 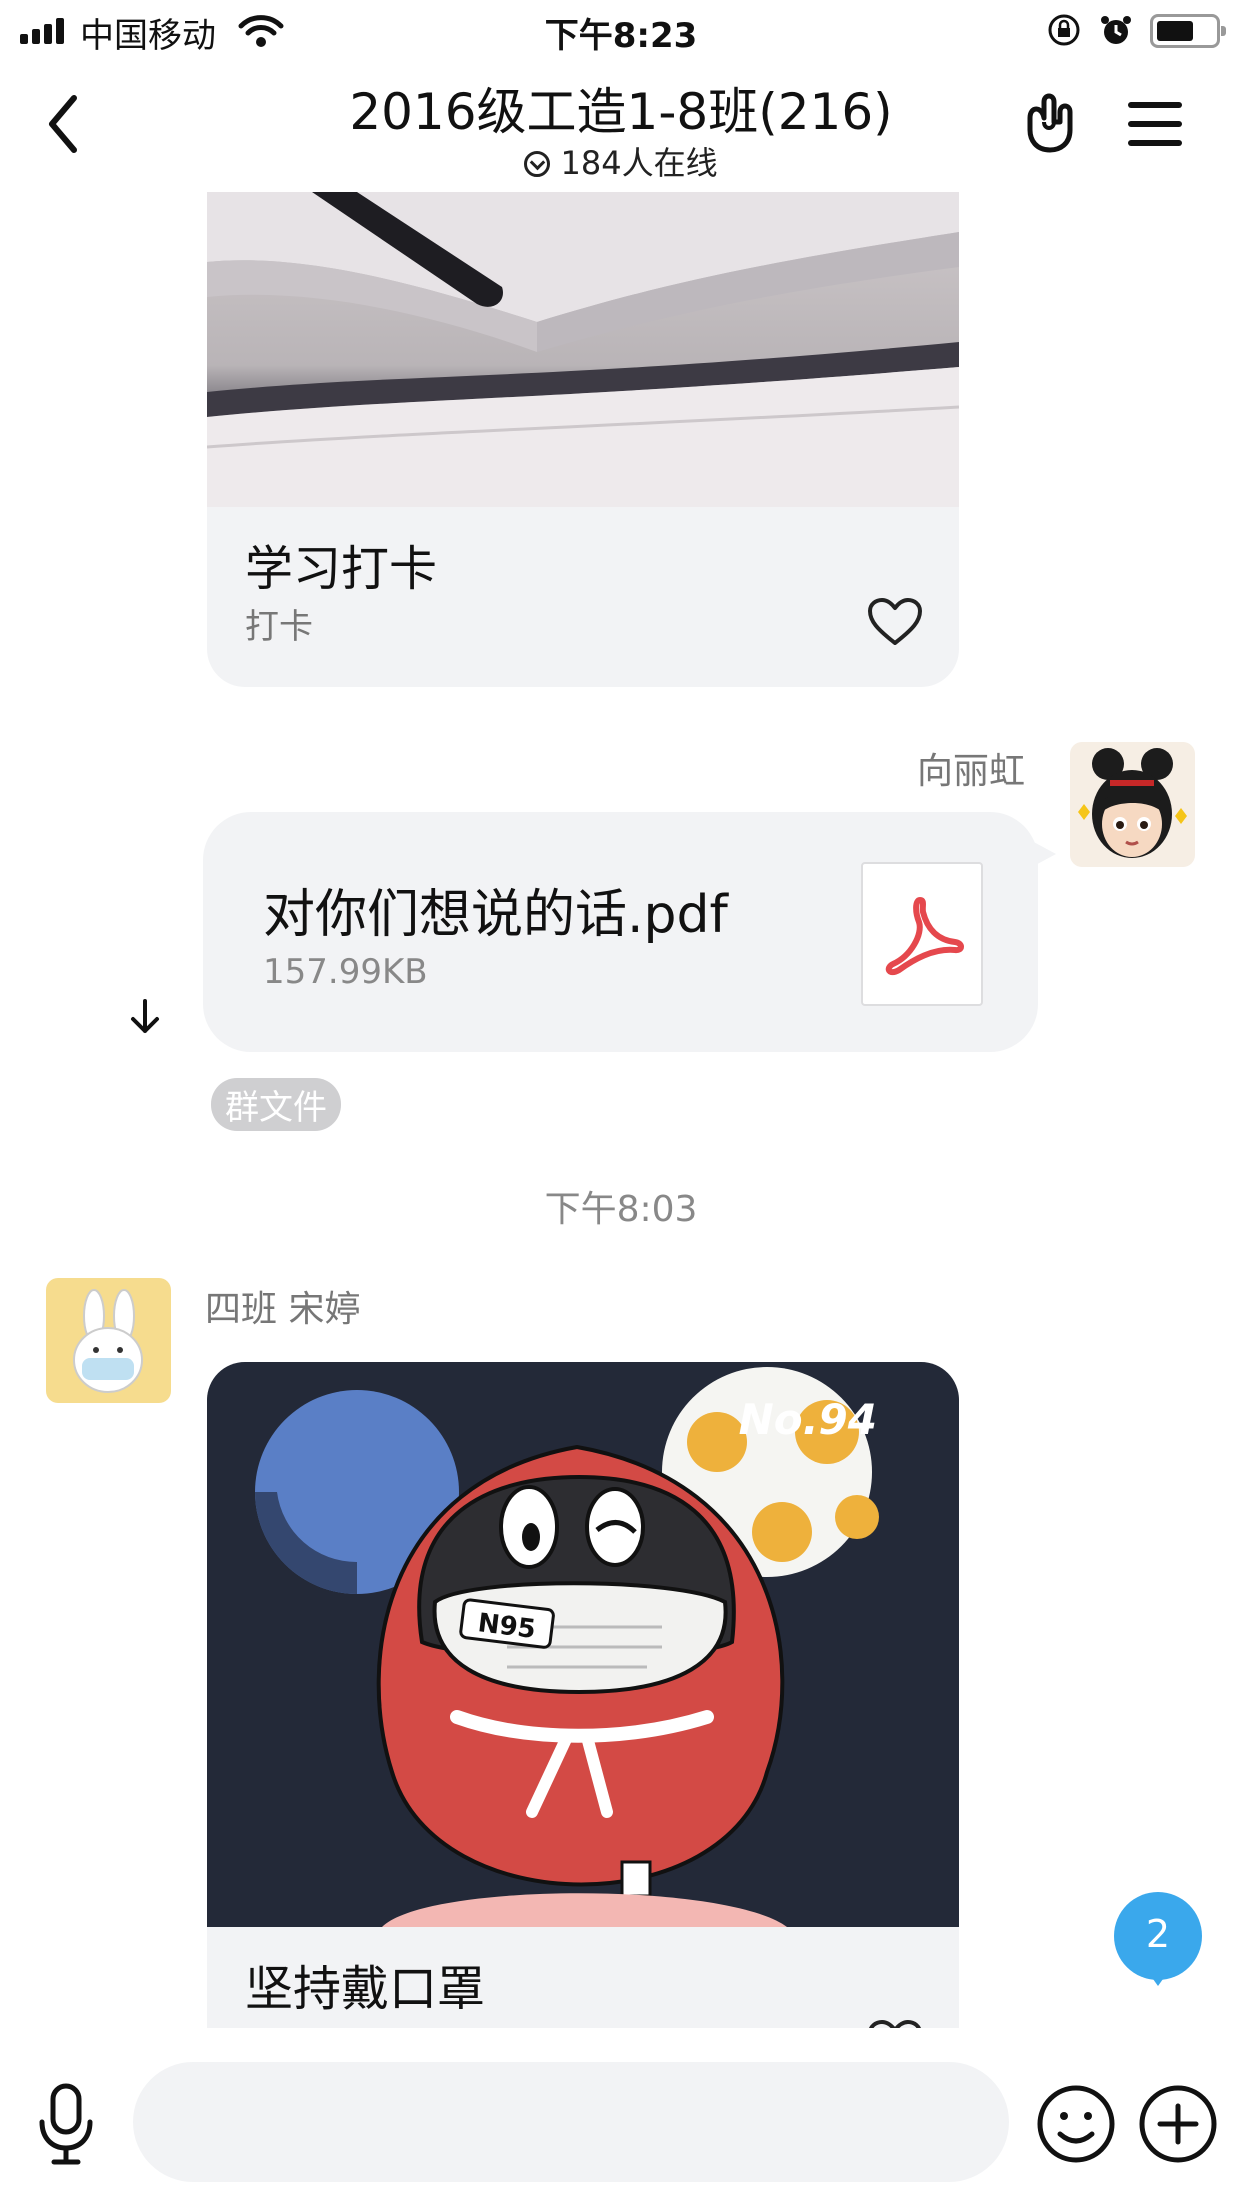 I want to click on unread-count: 2, so click(x=1158, y=1934).